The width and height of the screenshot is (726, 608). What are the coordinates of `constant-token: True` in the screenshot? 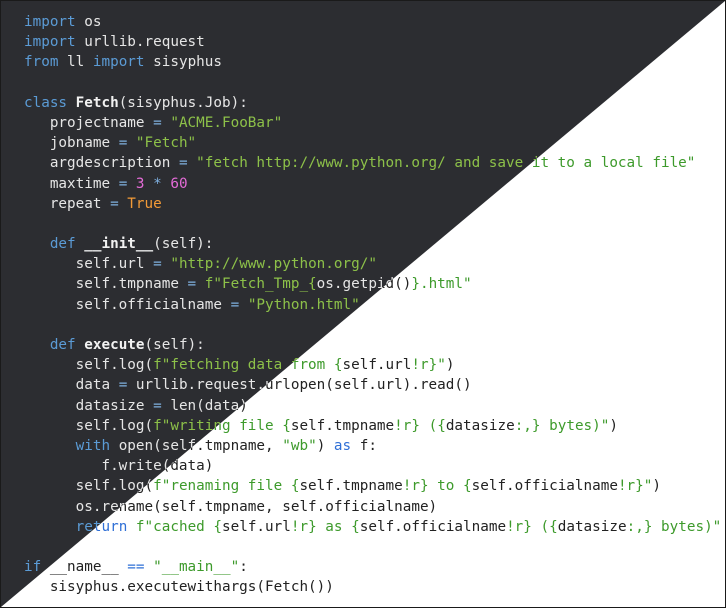 It's located at (144, 203).